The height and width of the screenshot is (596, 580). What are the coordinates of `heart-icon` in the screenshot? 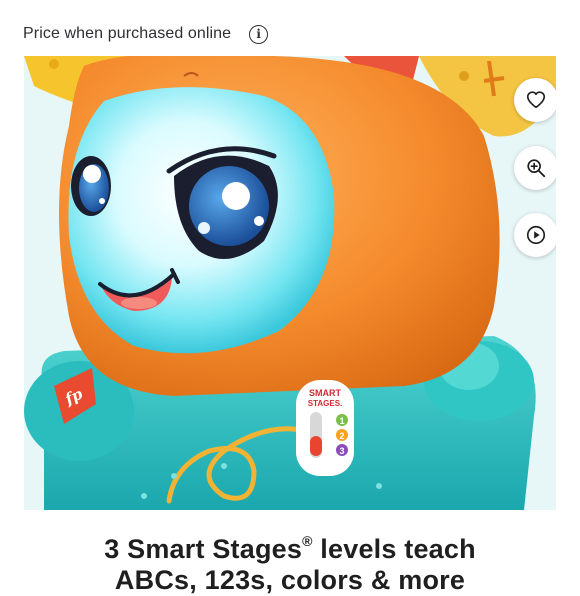 It's located at (536, 100).